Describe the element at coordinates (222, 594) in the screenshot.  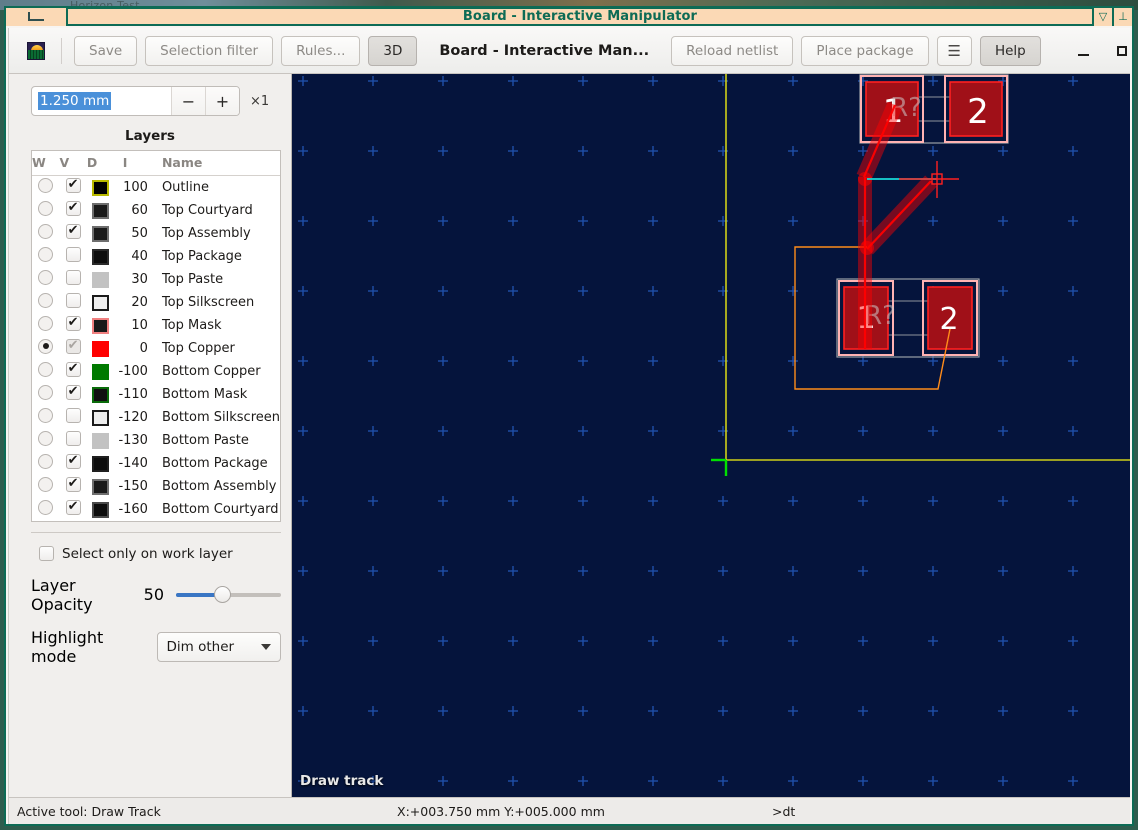
I see `slider-handle` at that location.